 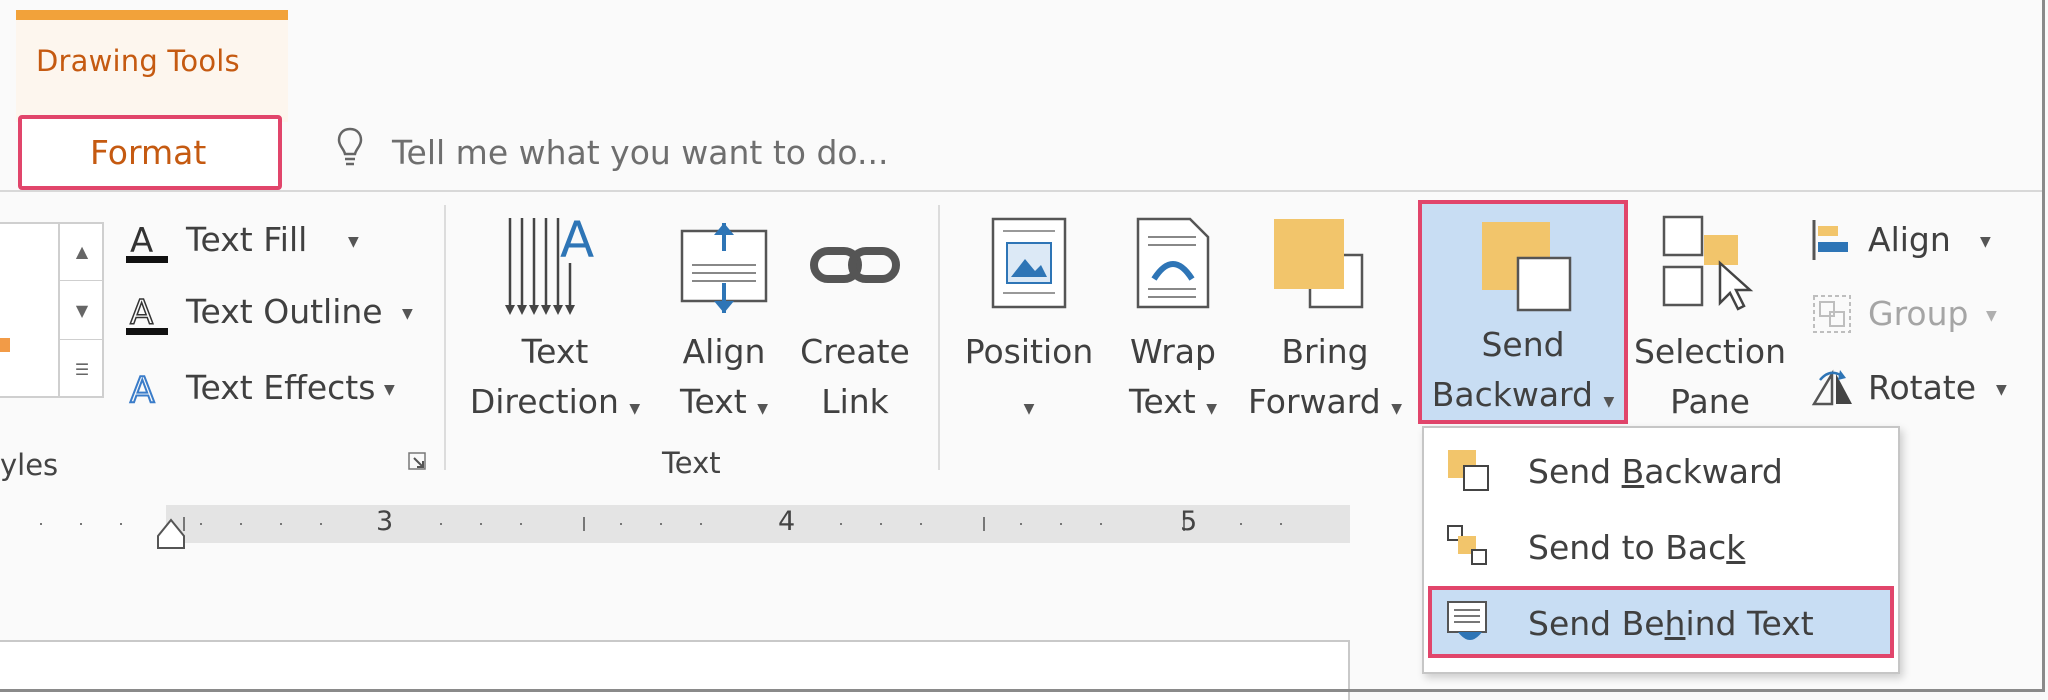 What do you see at coordinates (1325, 401) in the screenshot?
I see `bring-forward-label-2: Forward ▼` at bounding box center [1325, 401].